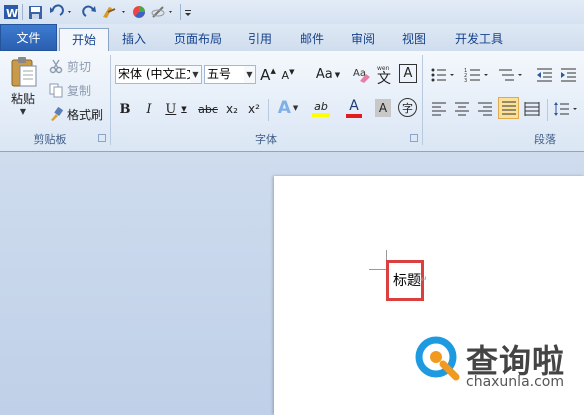 Image resolution: width=584 pixels, height=415 pixels. I want to click on phonetic-guide-icon: wen文, so click(384, 75).